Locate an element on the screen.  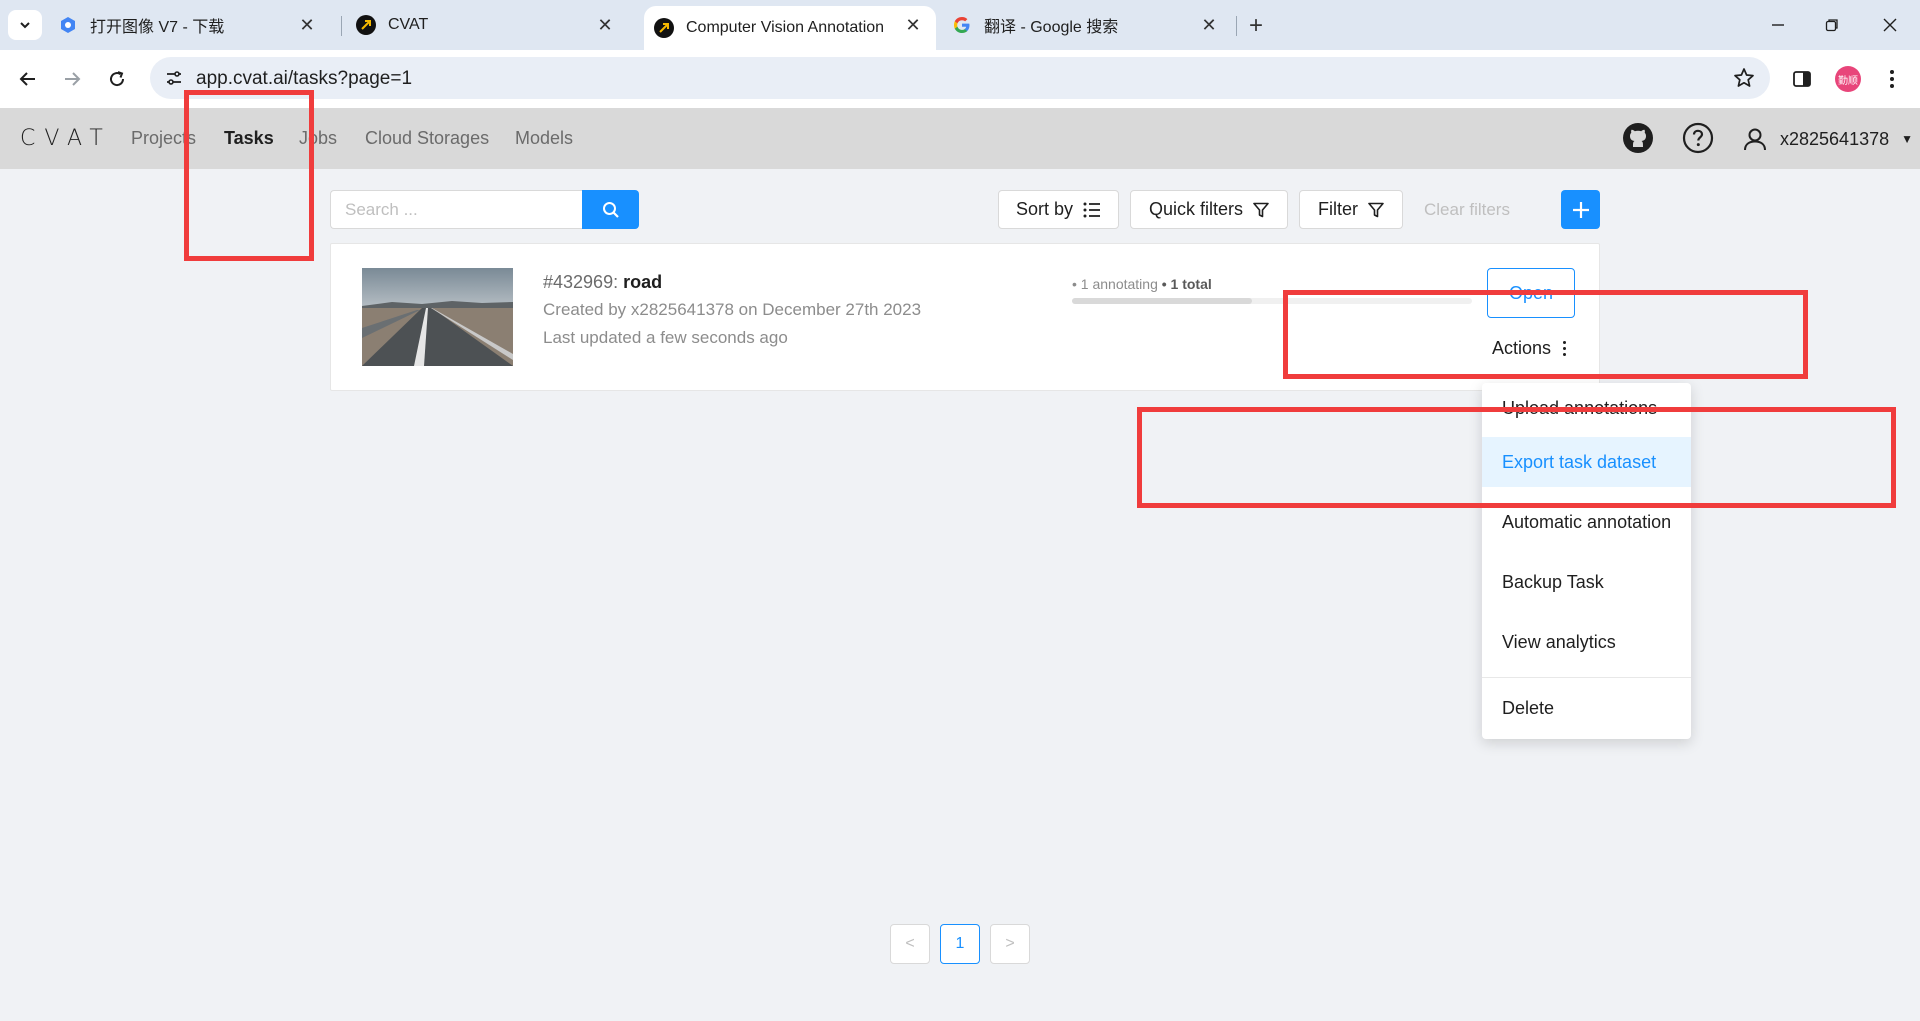
github-icon is located at coordinates (1638, 138).